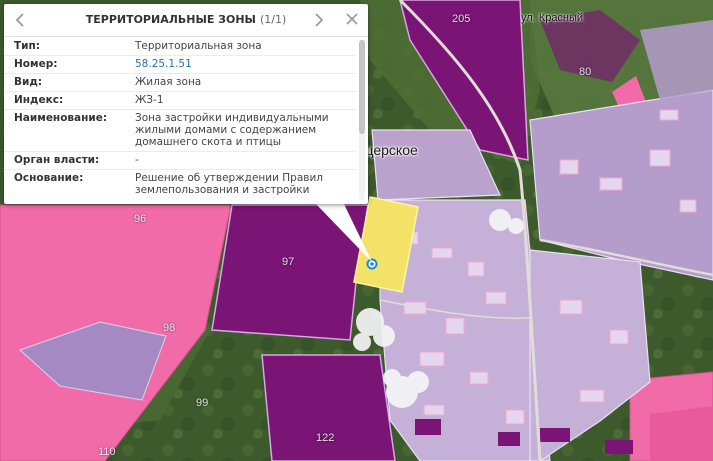 The image size is (713, 461). I want to click on parcel-label: 97, so click(288, 262).